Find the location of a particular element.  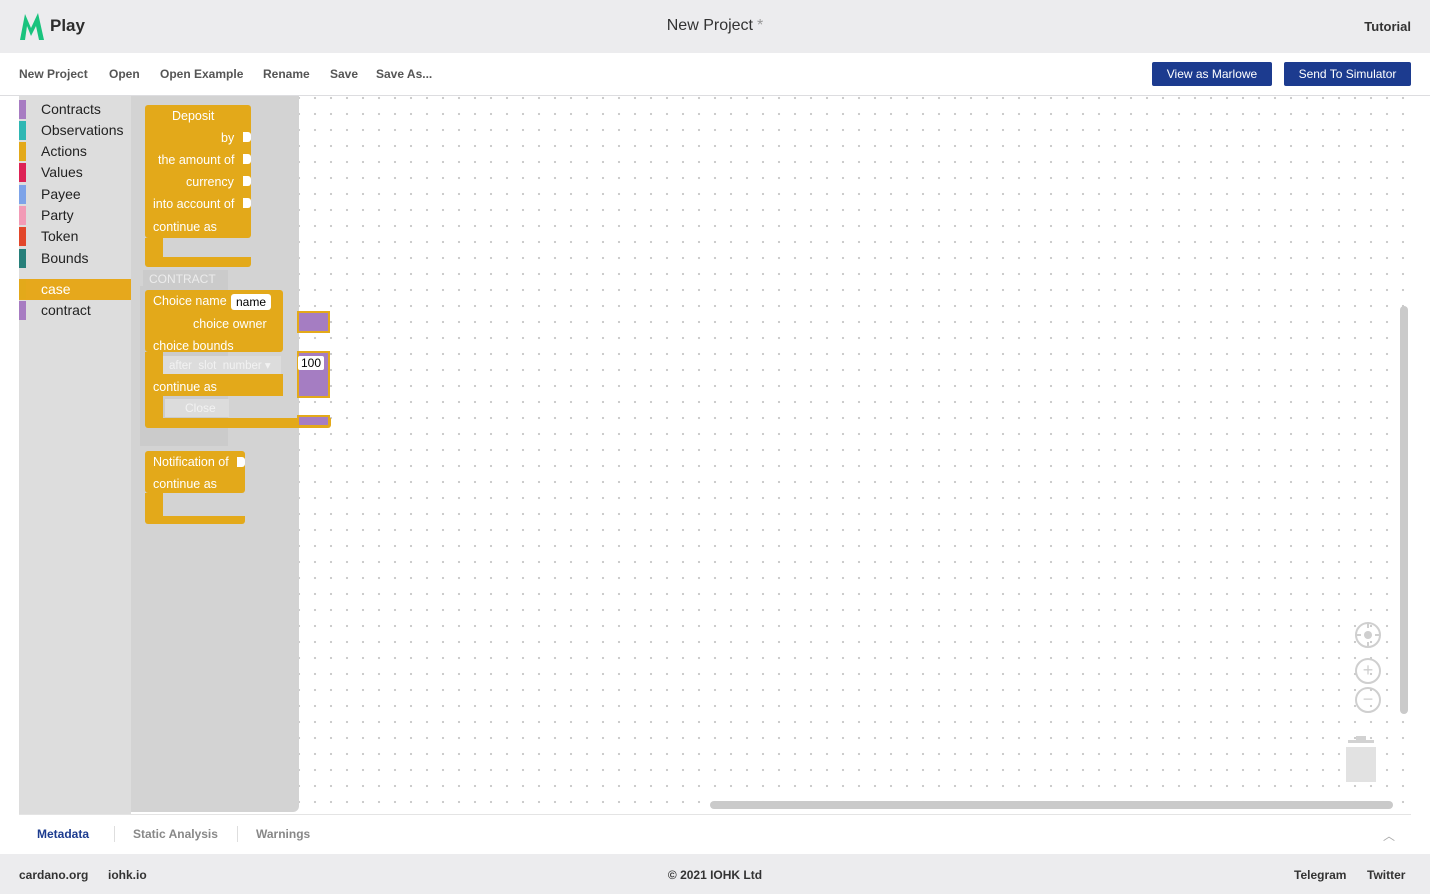

deposit-by-label: by is located at coordinates (228, 138).